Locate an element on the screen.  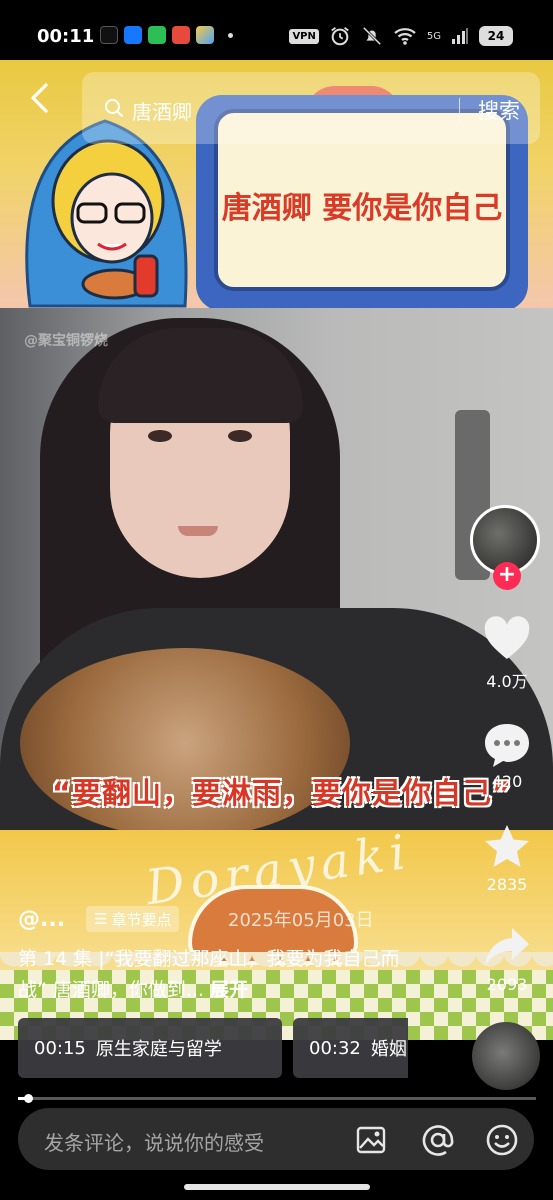
search-divider is located at coordinates (459, 110).